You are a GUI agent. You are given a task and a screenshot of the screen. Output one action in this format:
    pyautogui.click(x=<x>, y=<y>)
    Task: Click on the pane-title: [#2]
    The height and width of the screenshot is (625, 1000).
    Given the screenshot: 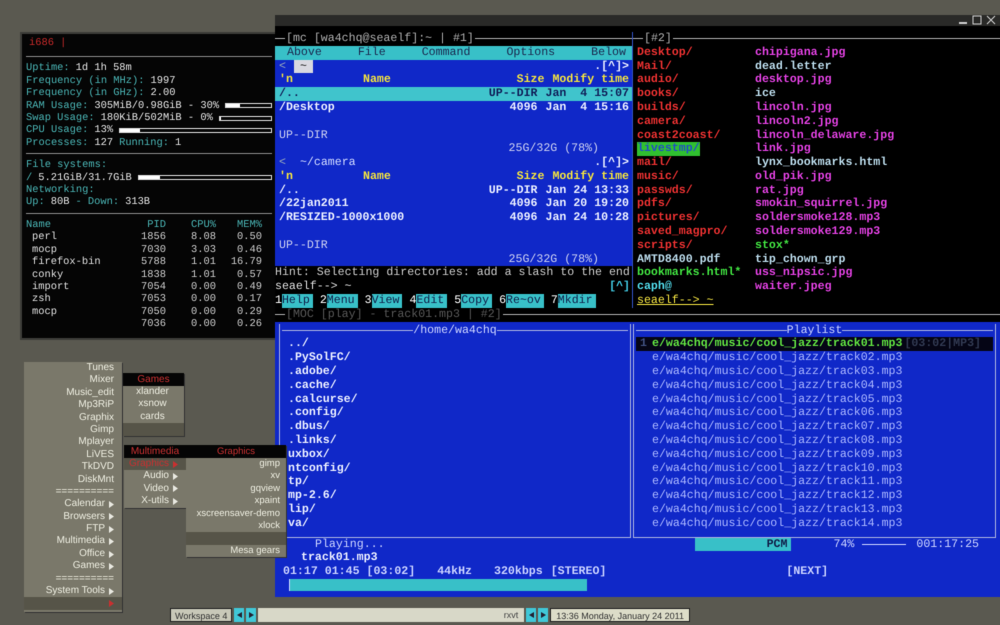 What is the action you would take?
    pyautogui.click(x=658, y=39)
    